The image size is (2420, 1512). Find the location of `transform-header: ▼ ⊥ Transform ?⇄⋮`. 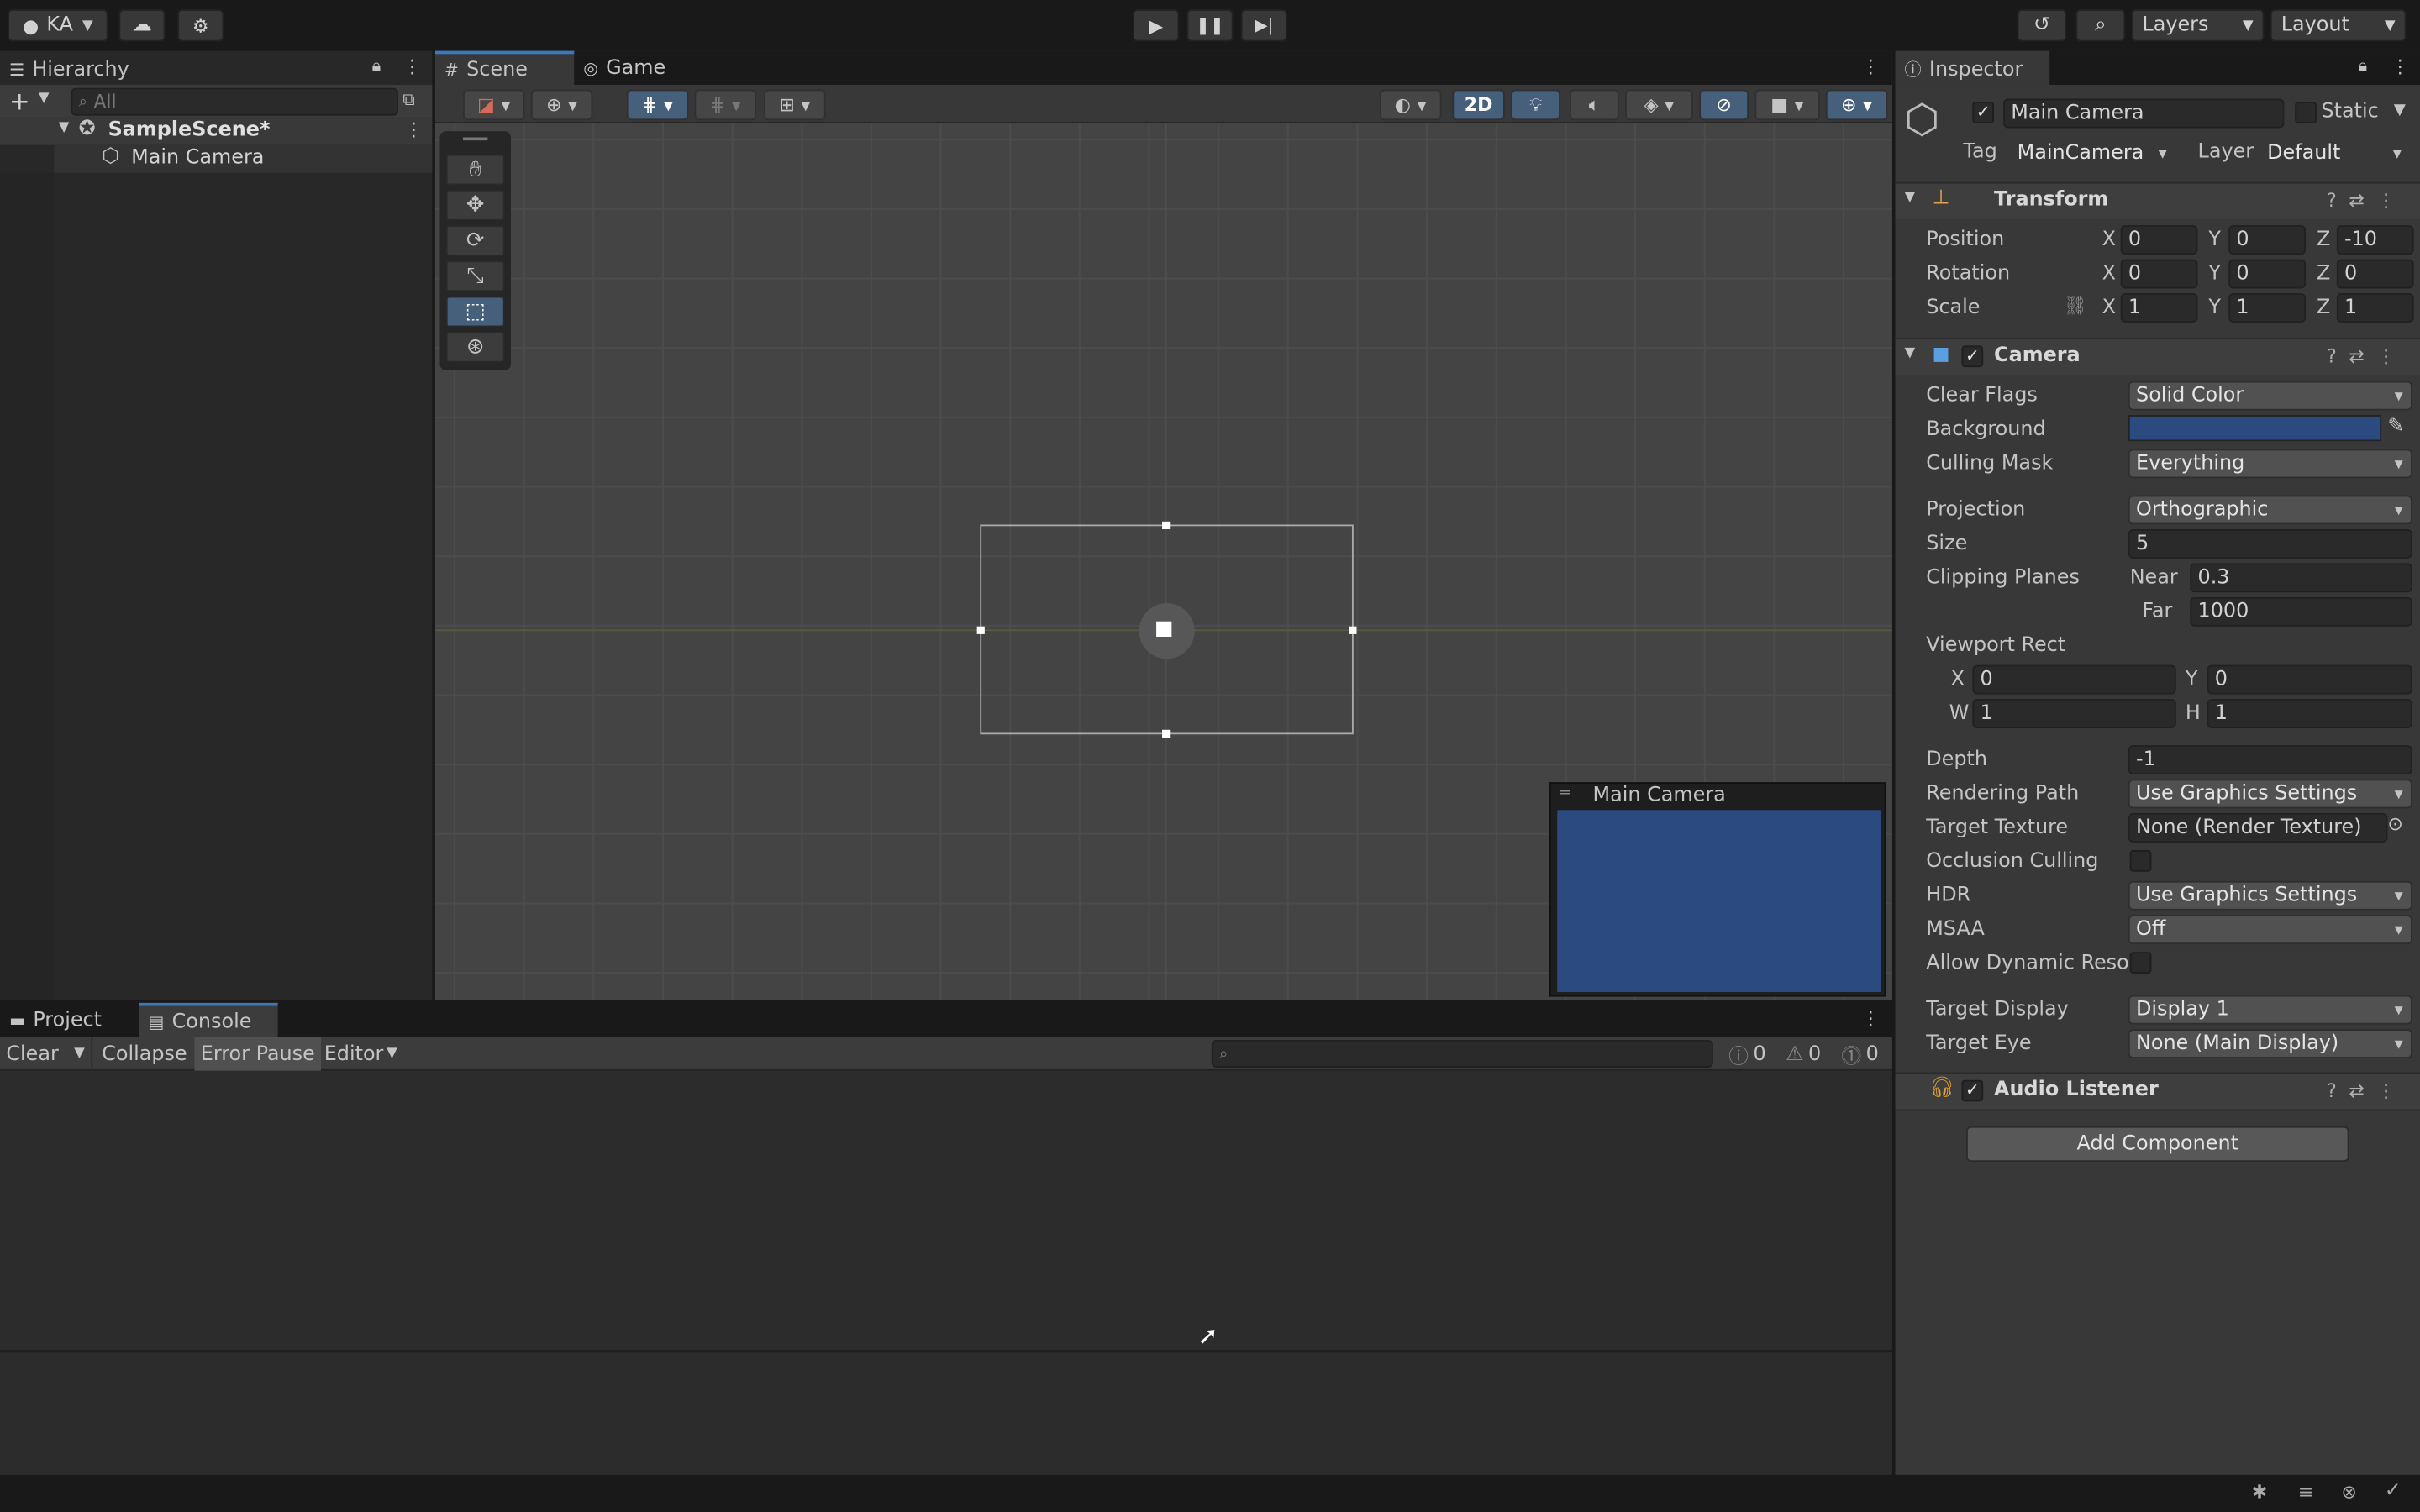

transform-header: ▼ ⊥ Transform ?⇄⋮ is located at coordinates (2157, 200).